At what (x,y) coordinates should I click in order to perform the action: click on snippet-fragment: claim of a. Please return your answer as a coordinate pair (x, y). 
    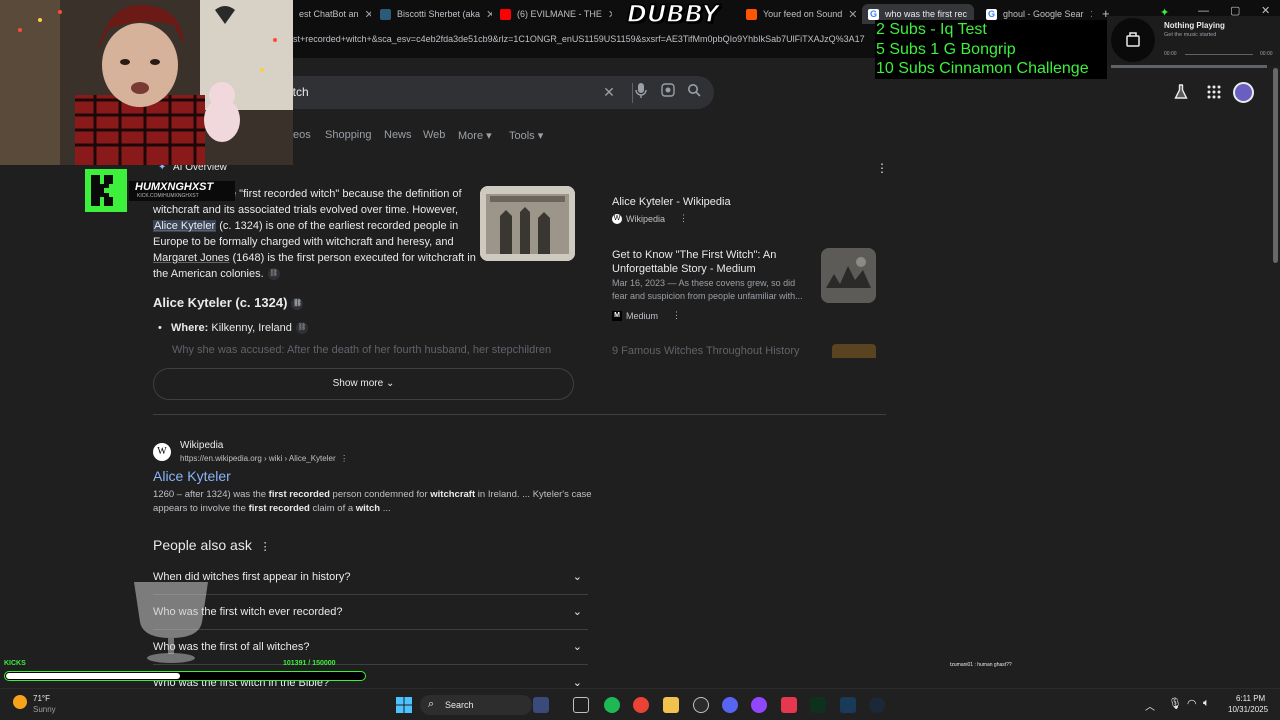
    Looking at the image, I should click on (332, 508).